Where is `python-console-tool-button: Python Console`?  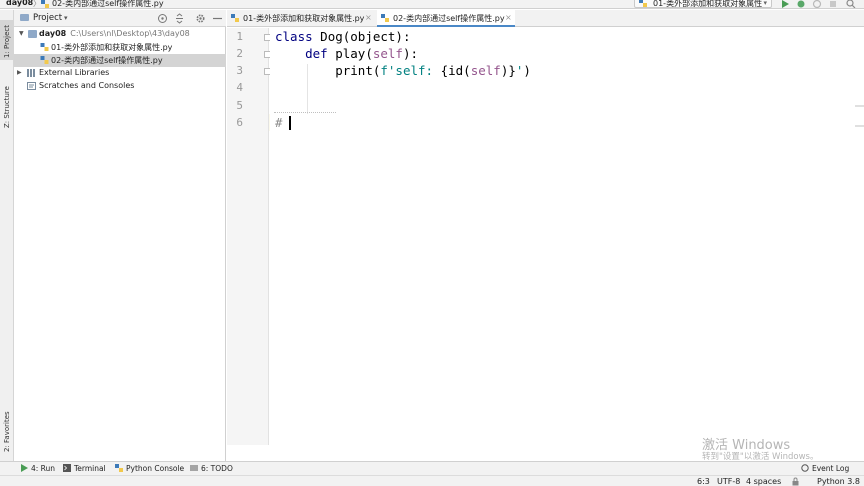 python-console-tool-button: Python Console is located at coordinates (149, 468).